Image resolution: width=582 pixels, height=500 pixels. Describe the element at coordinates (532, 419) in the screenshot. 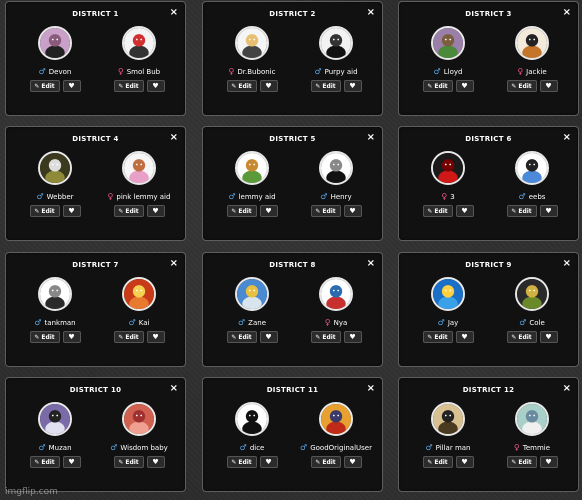

I see `temmie-icon` at that location.